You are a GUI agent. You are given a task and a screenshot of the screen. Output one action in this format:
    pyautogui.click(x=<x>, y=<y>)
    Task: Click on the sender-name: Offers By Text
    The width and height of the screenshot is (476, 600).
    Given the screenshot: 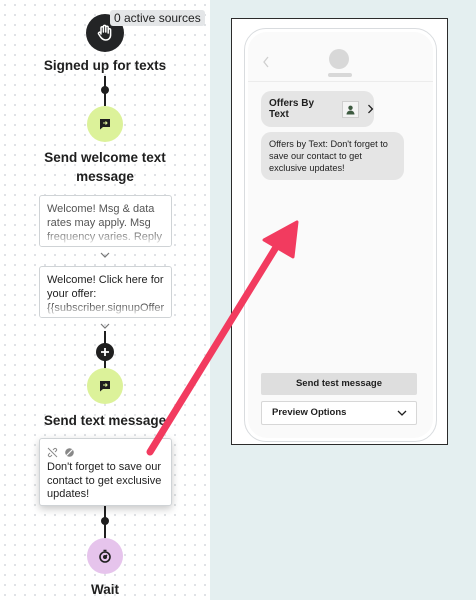 What is the action you would take?
    pyautogui.click(x=292, y=109)
    